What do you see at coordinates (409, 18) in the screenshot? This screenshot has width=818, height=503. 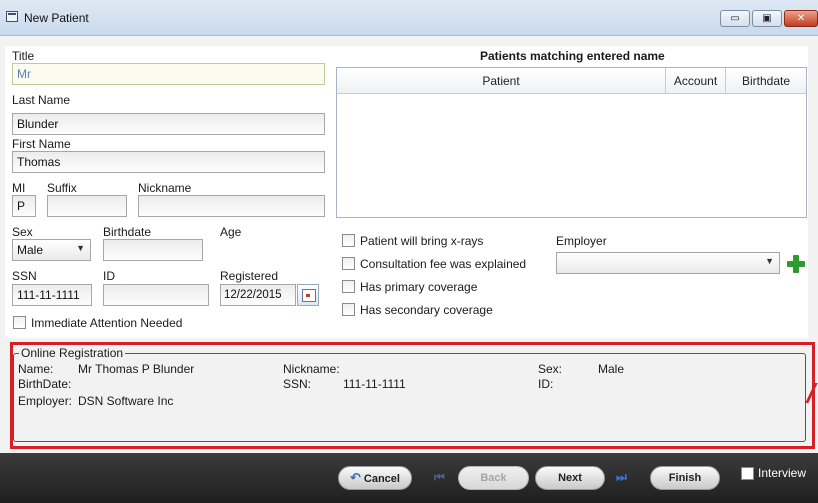 I see `title-bar: New Patient ▭ ▣ ✕` at bounding box center [409, 18].